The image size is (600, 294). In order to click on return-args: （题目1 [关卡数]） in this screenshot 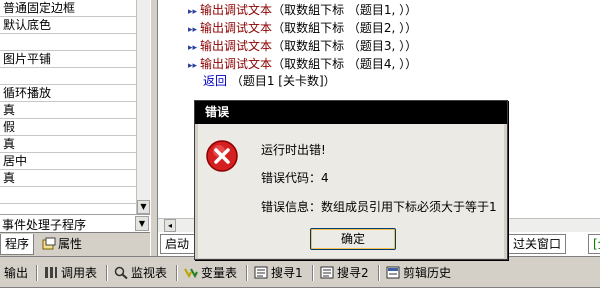, I will do `click(283, 81)`.